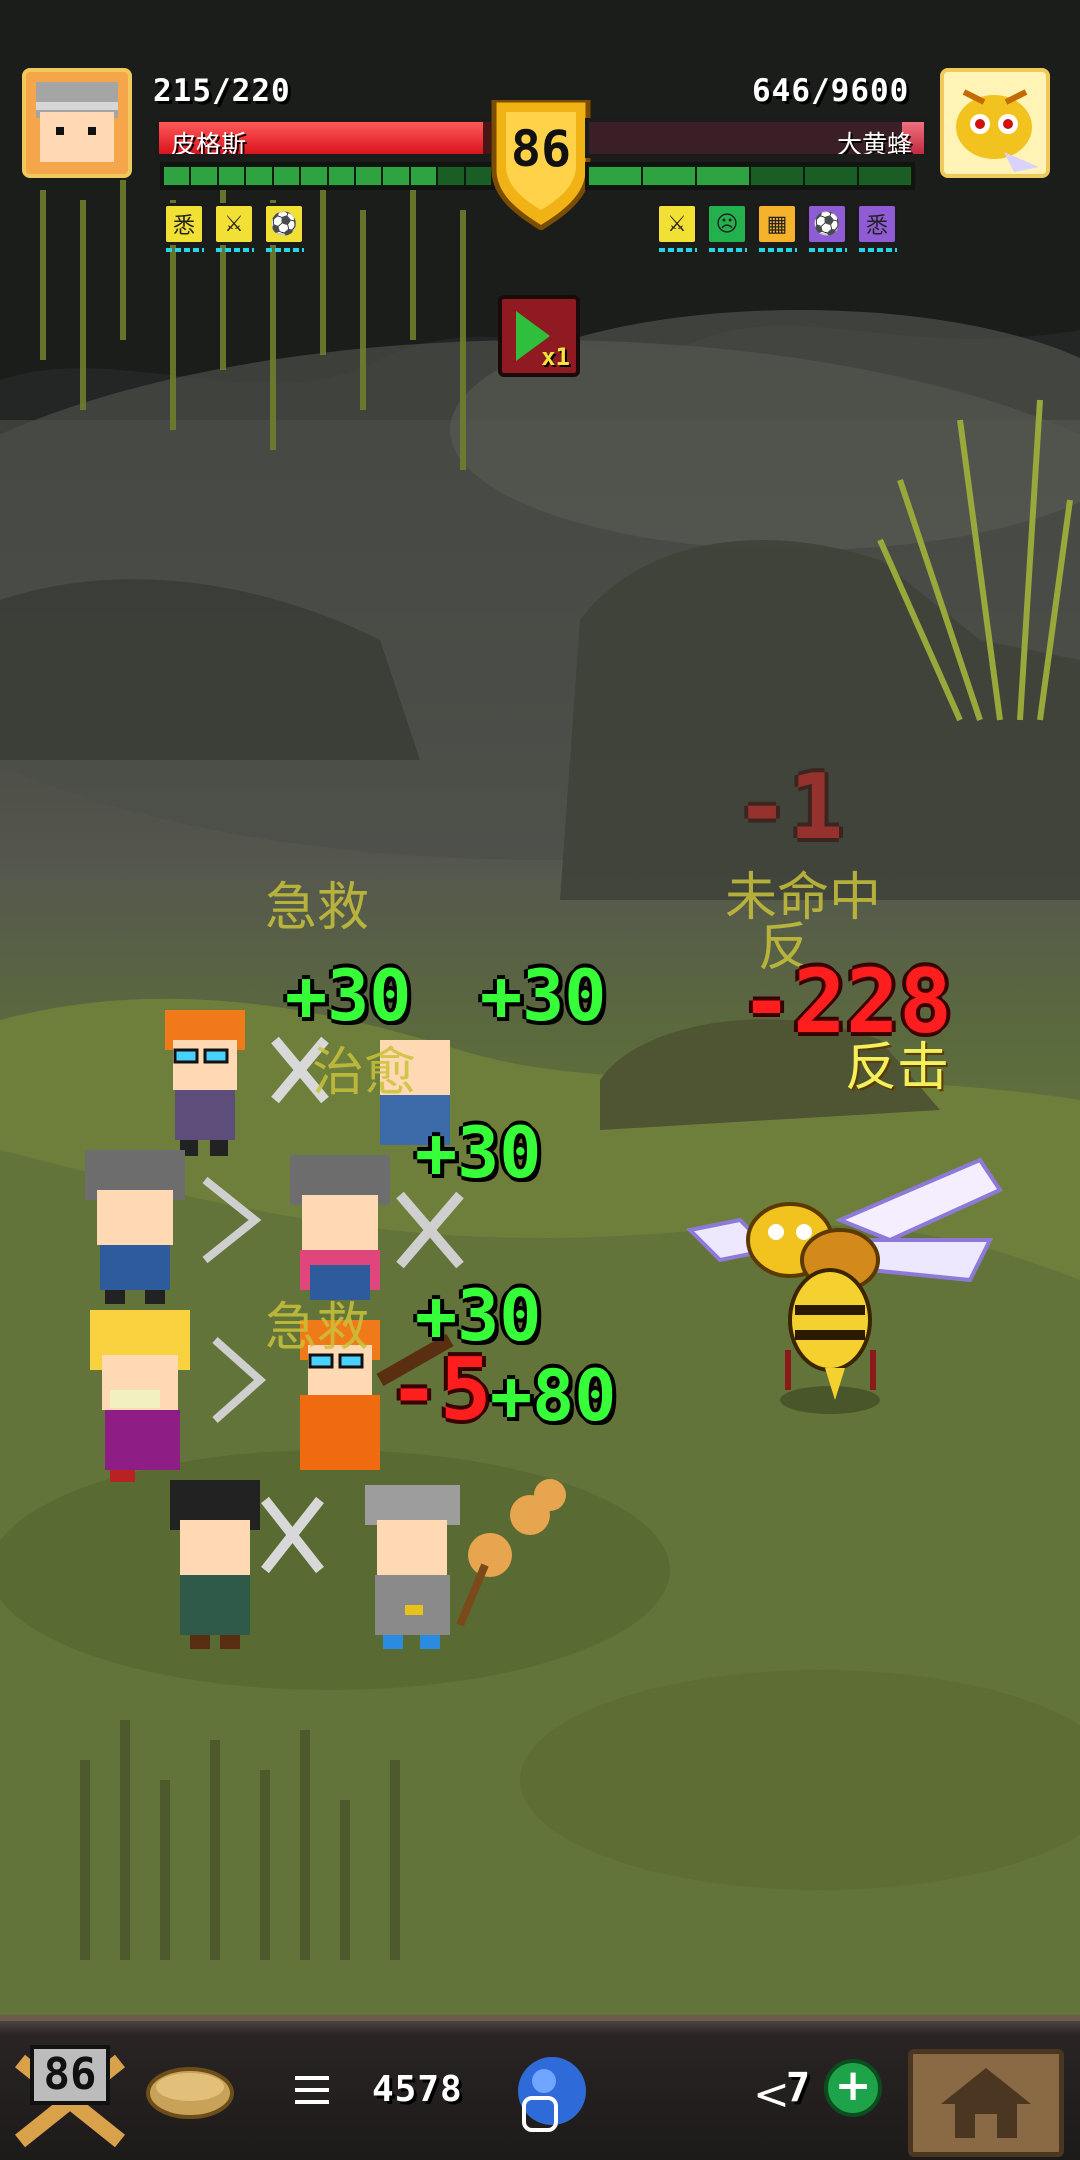 Image resolution: width=1080 pixels, height=2160 pixels. What do you see at coordinates (417, 2089) in the screenshot?
I see `gold-amount: 4578` at bounding box center [417, 2089].